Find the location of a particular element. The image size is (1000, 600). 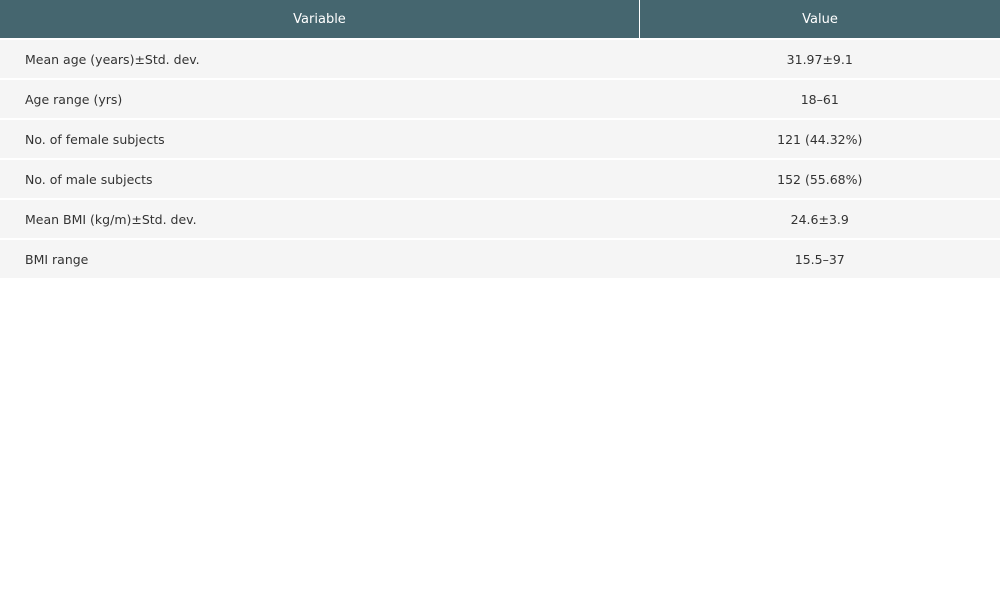

header-variable: Variable is located at coordinates (320, 19).